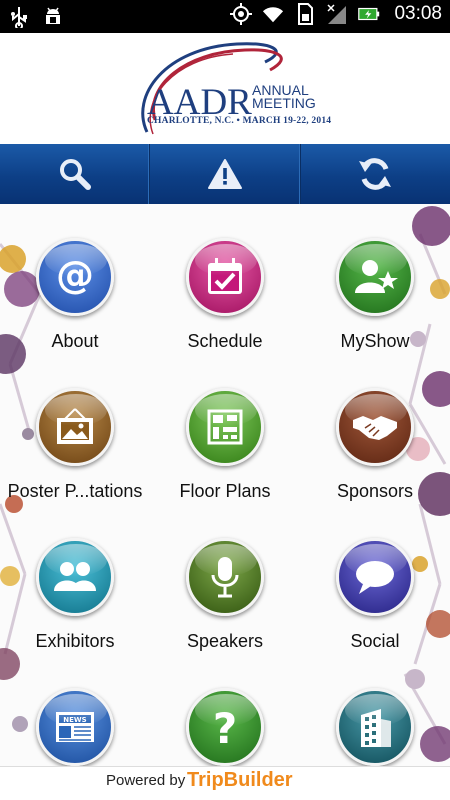  I want to click on handshake-icon, so click(375, 427).